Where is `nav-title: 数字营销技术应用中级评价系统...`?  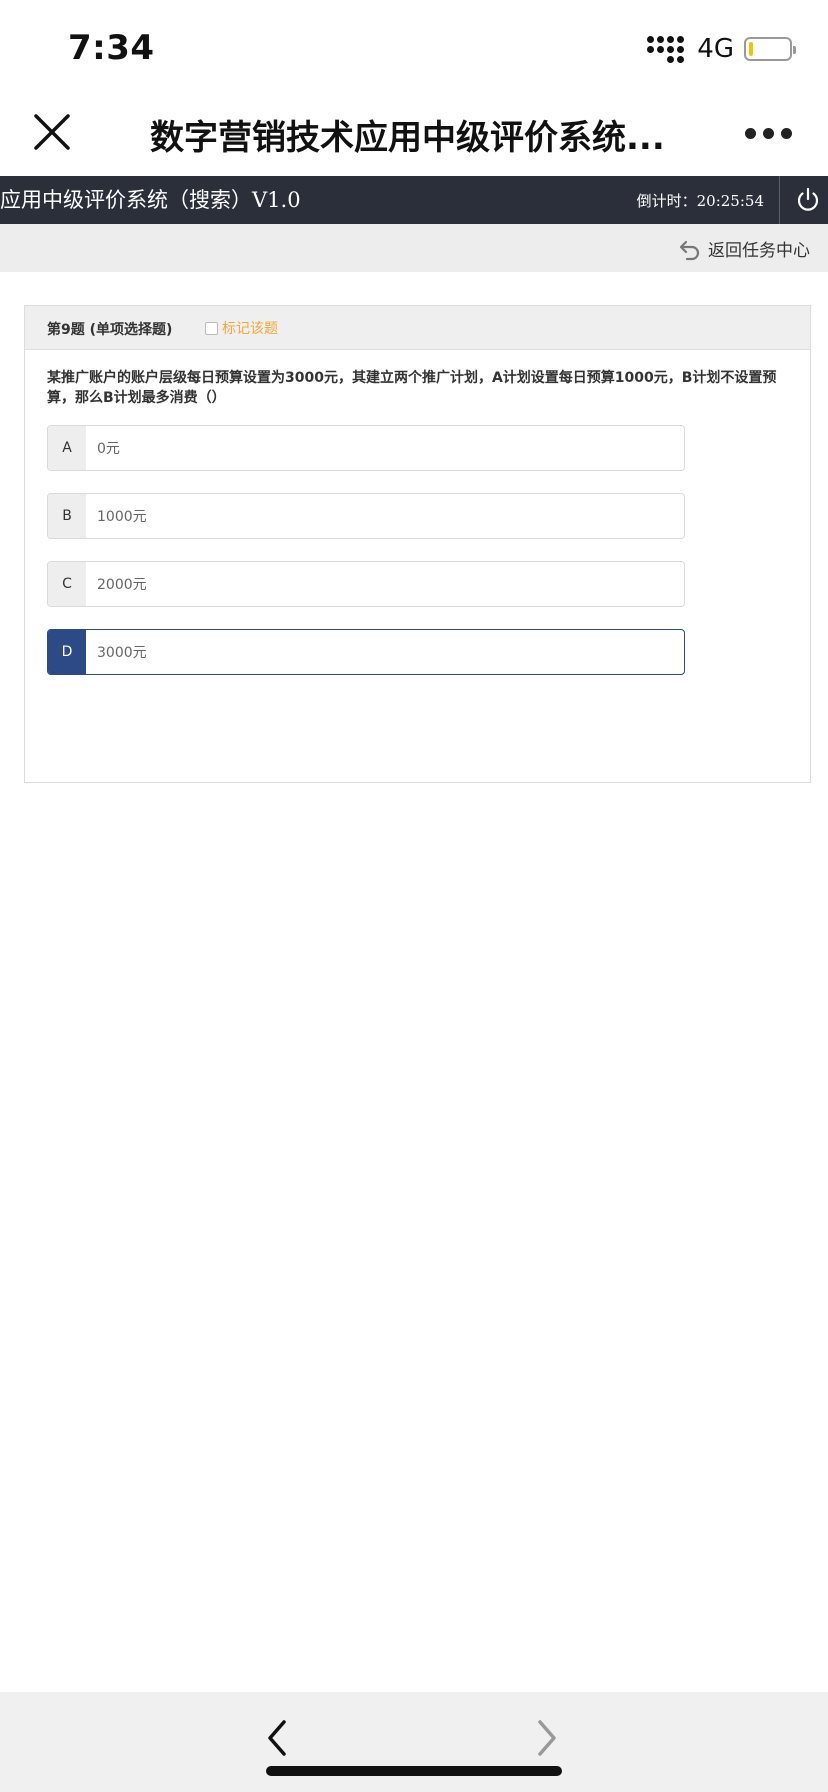
nav-title: 数字营销技术应用中级评价系统... is located at coordinates (407, 138).